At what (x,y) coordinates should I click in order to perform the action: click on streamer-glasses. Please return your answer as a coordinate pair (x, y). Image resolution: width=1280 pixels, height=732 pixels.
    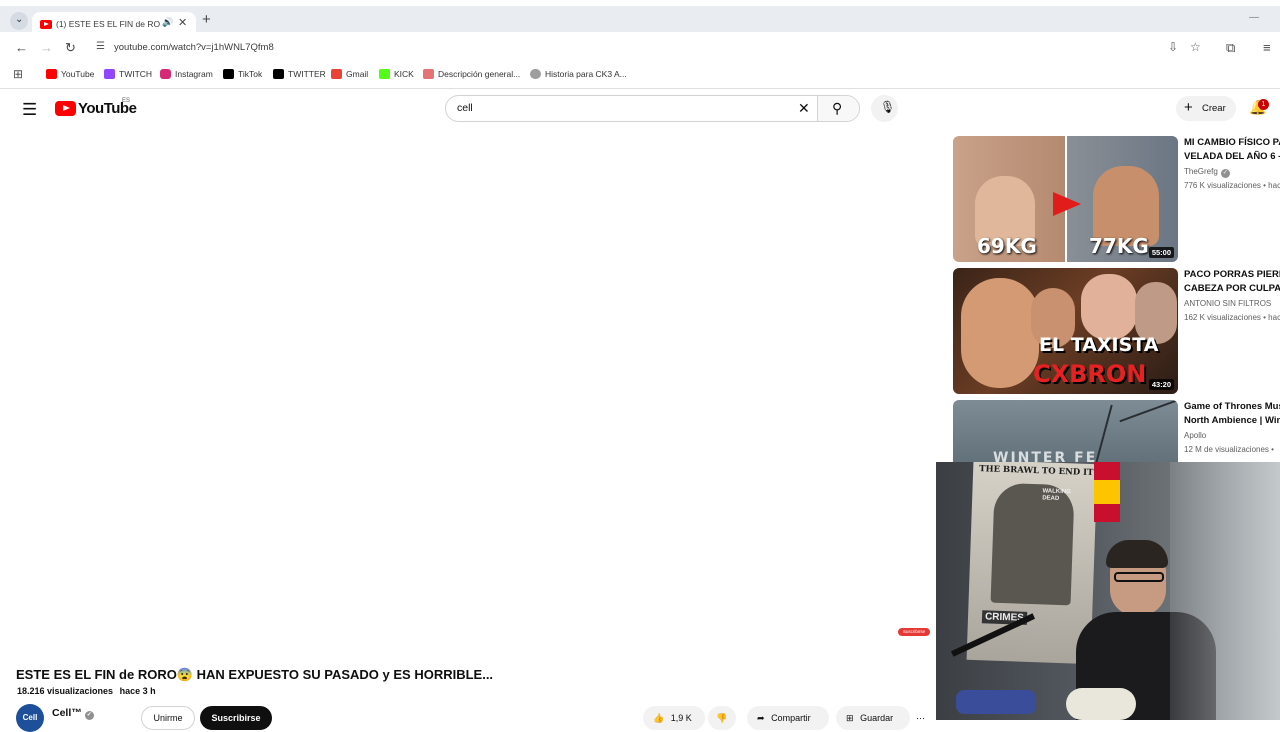
    Looking at the image, I should click on (1139, 577).